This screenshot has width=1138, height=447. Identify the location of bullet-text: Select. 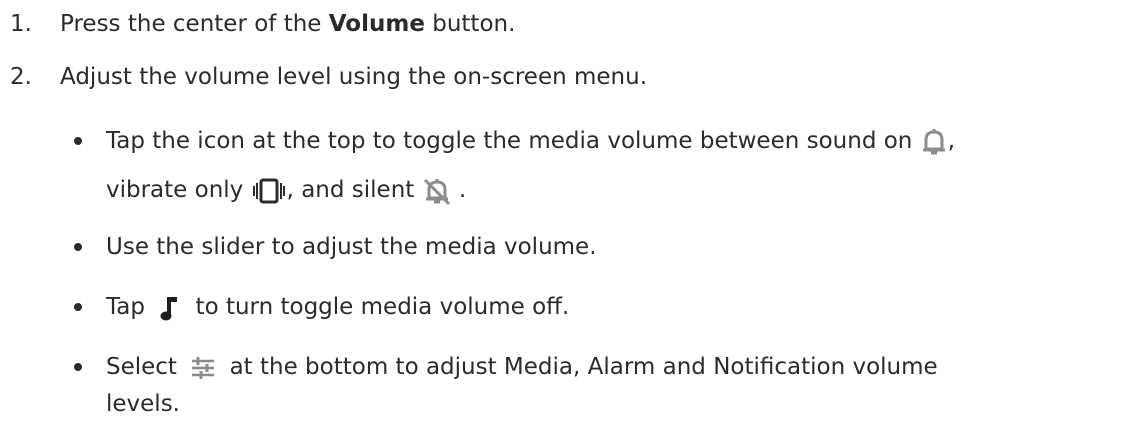
(145, 367).